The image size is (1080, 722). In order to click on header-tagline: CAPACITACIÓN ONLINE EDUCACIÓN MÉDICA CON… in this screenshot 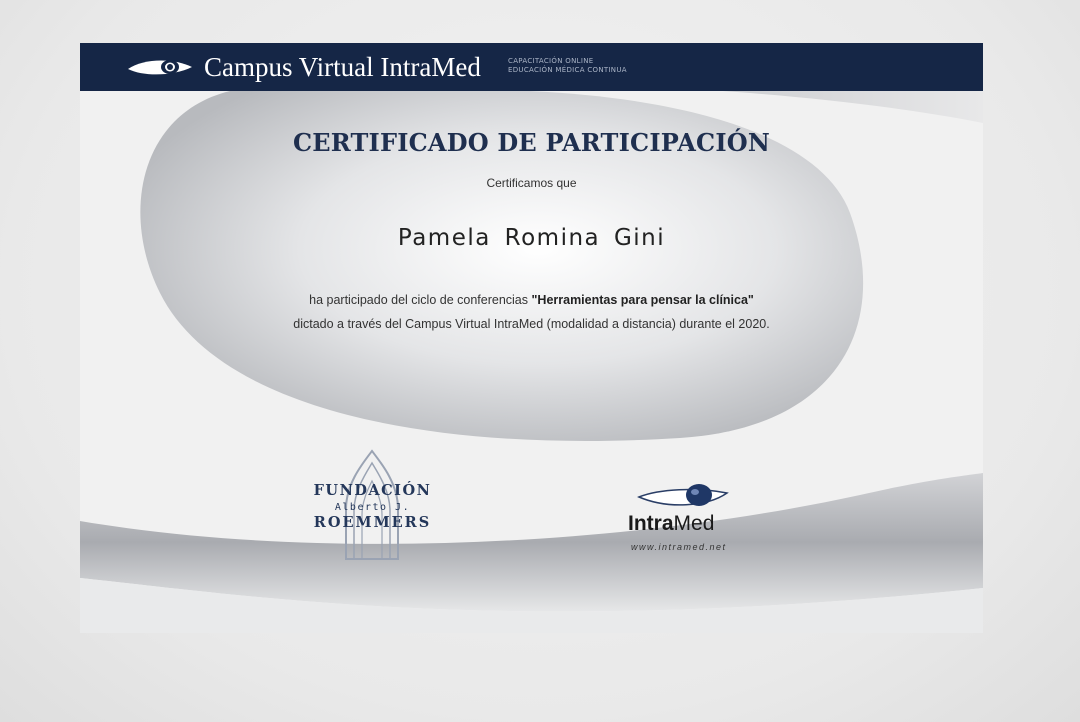, I will do `click(567, 66)`.